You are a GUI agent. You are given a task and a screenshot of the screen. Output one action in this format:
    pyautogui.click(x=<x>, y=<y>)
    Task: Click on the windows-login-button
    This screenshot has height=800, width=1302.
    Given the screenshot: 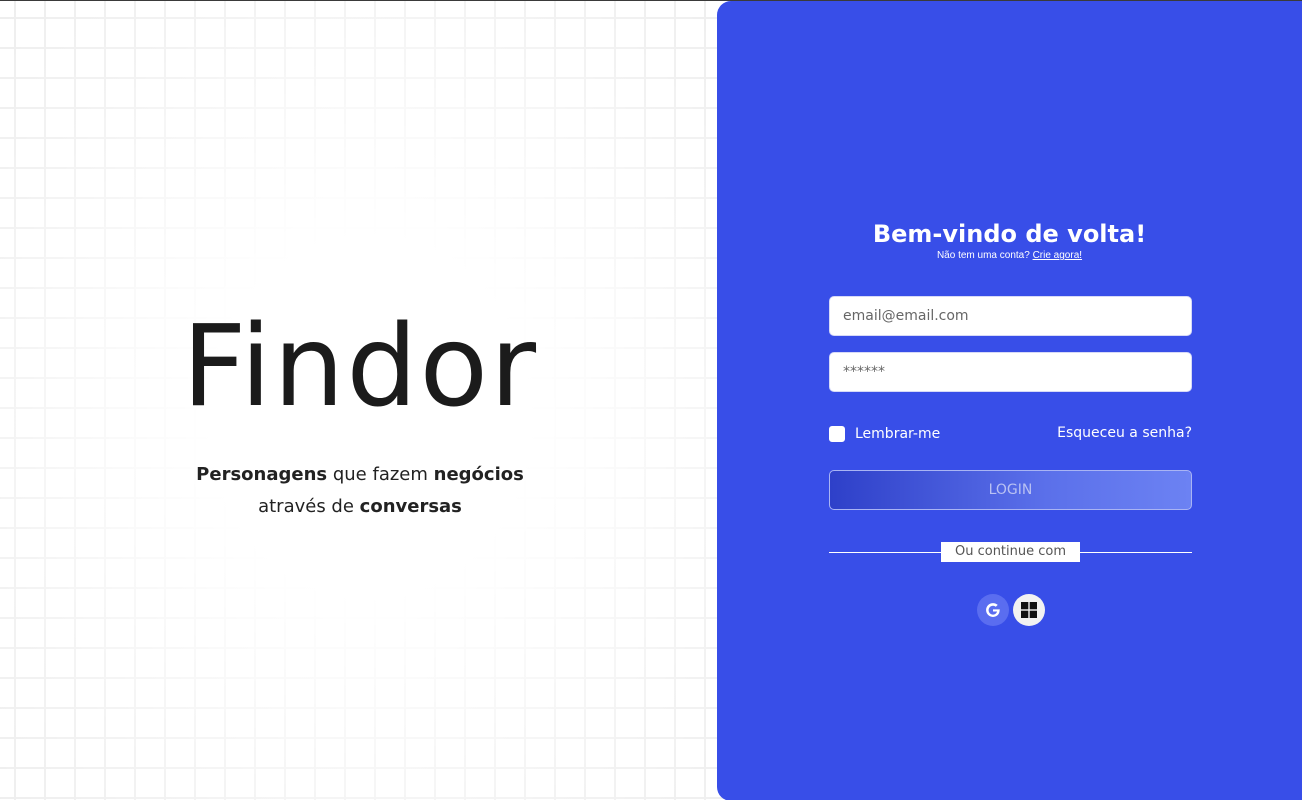 What is the action you would take?
    pyautogui.click(x=1029, y=610)
    